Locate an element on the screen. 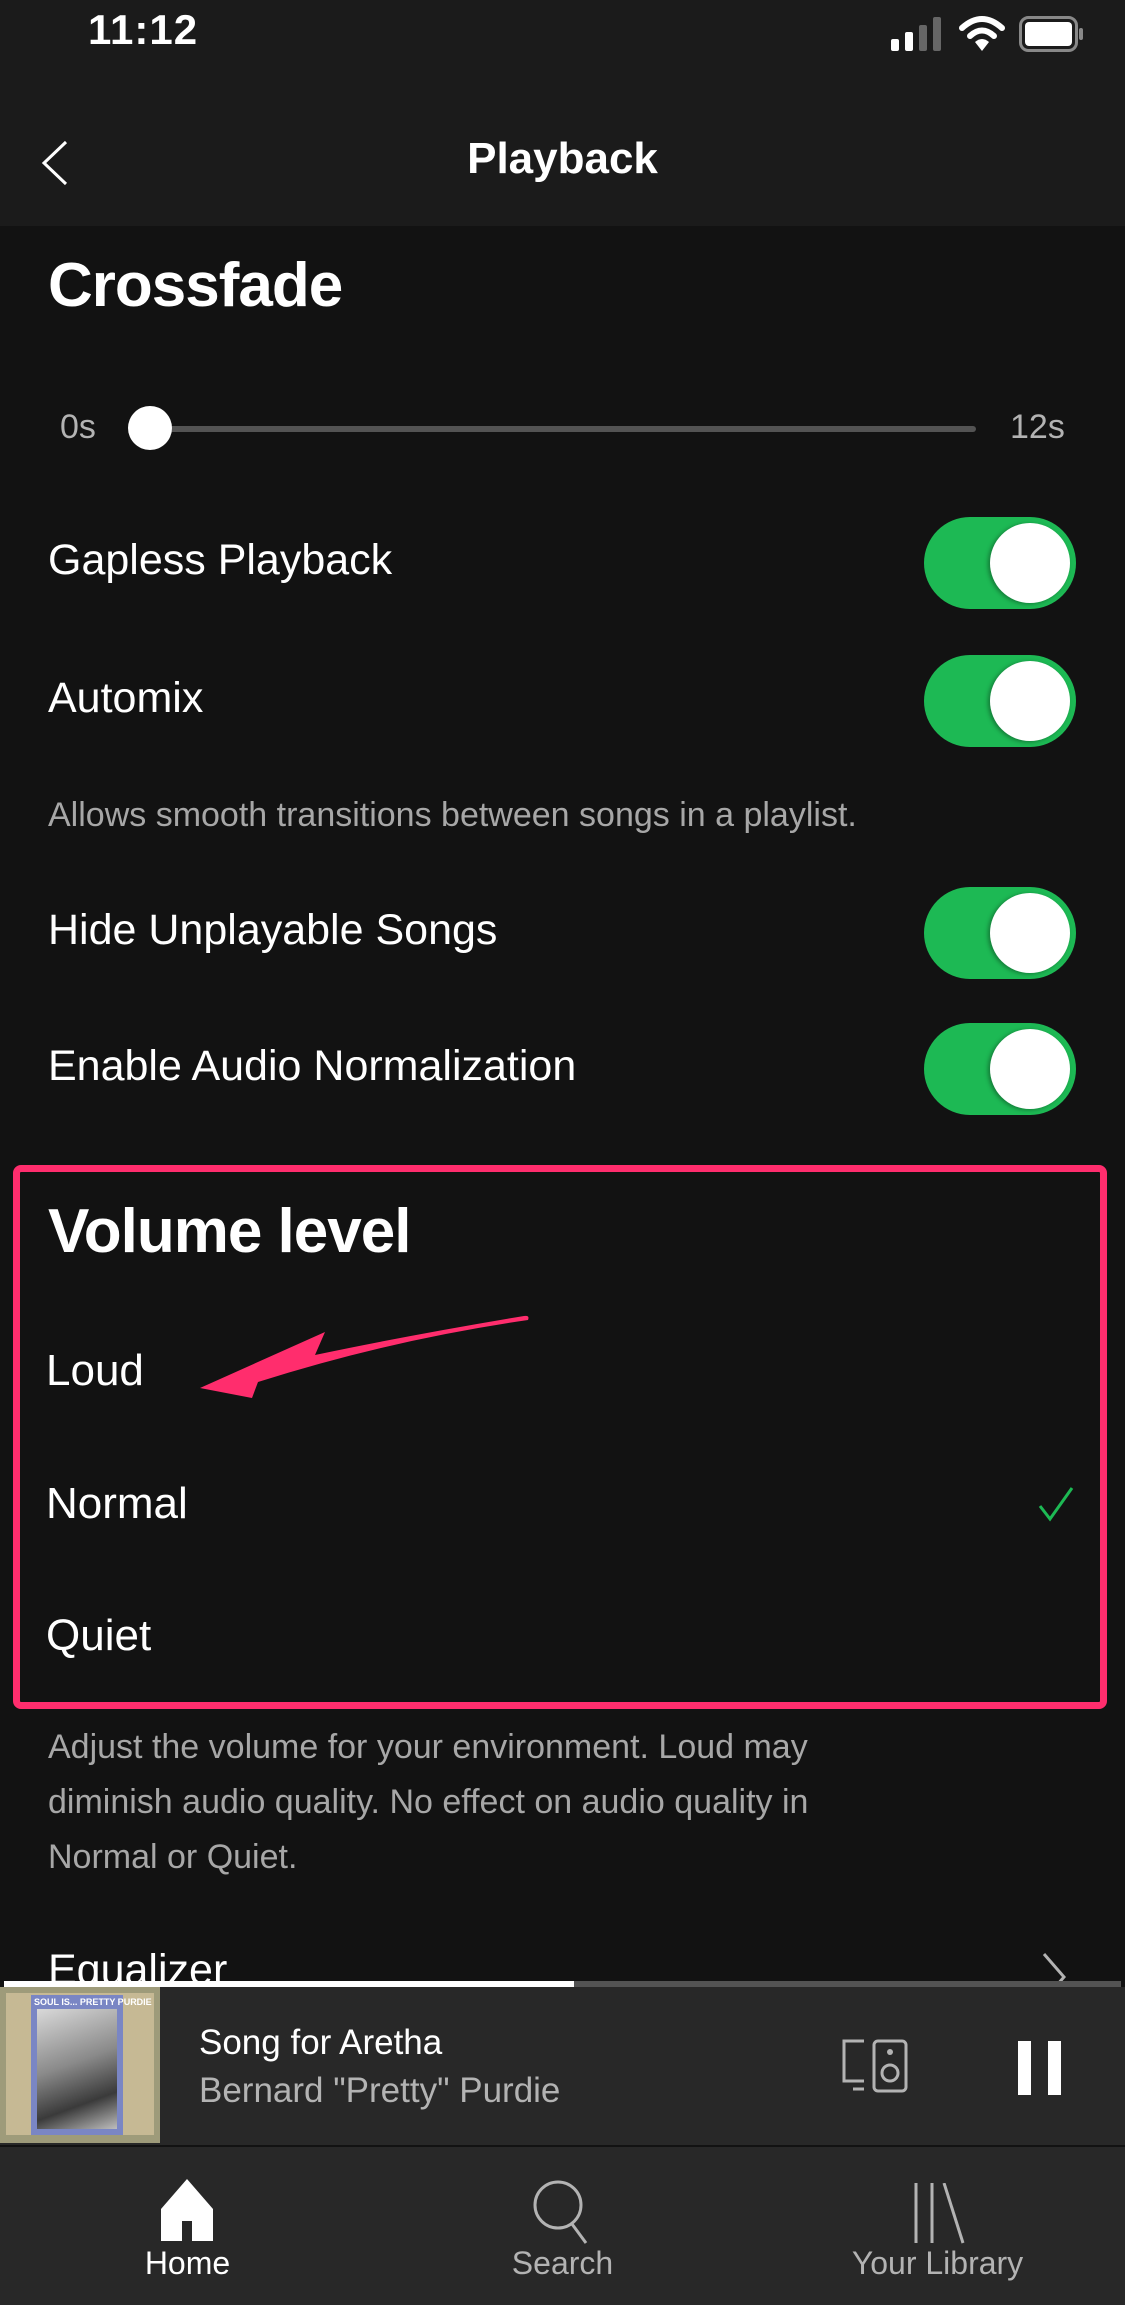 Image resolution: width=1125 pixels, height=2305 pixels. tab-home-label: Home is located at coordinates (187, 2263).